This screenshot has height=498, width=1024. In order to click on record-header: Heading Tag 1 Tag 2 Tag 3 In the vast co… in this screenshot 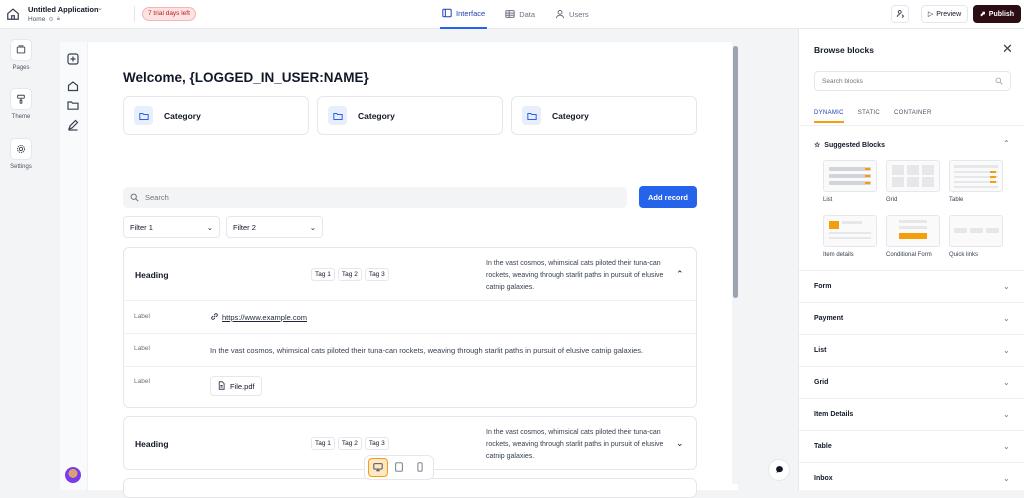, I will do `click(410, 274)`.